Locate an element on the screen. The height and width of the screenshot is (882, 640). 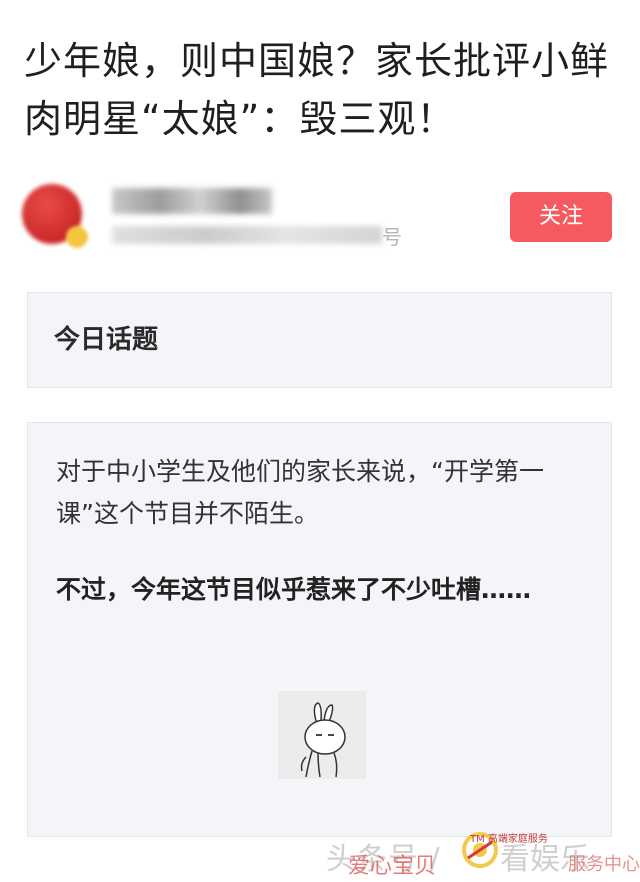
rabbit-sticker-icon is located at coordinates (322, 735).